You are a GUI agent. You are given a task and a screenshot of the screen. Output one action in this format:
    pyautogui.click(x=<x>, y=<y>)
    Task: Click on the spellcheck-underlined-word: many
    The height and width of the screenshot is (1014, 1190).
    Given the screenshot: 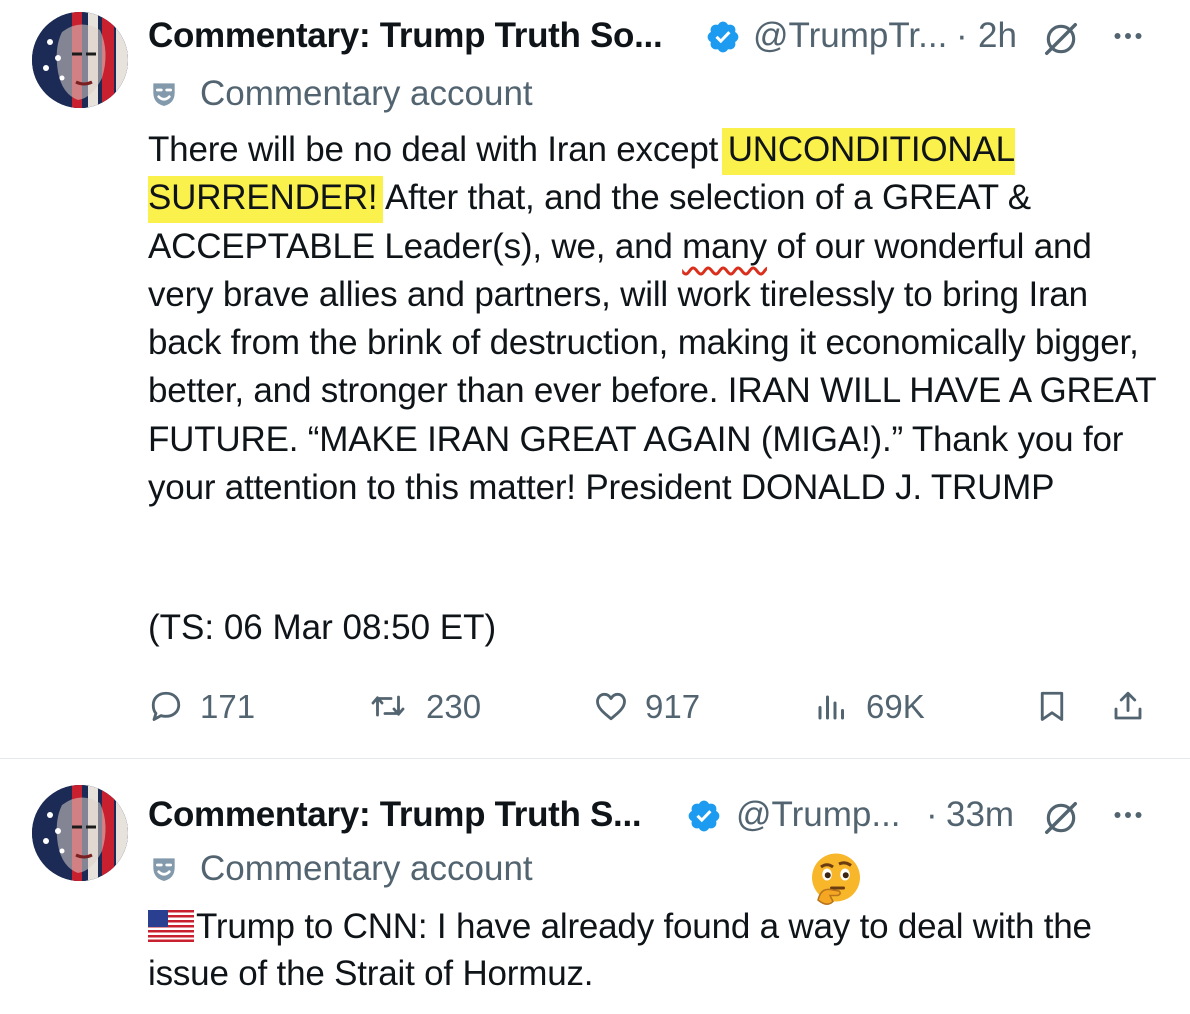 What is the action you would take?
    pyautogui.click(x=724, y=246)
    